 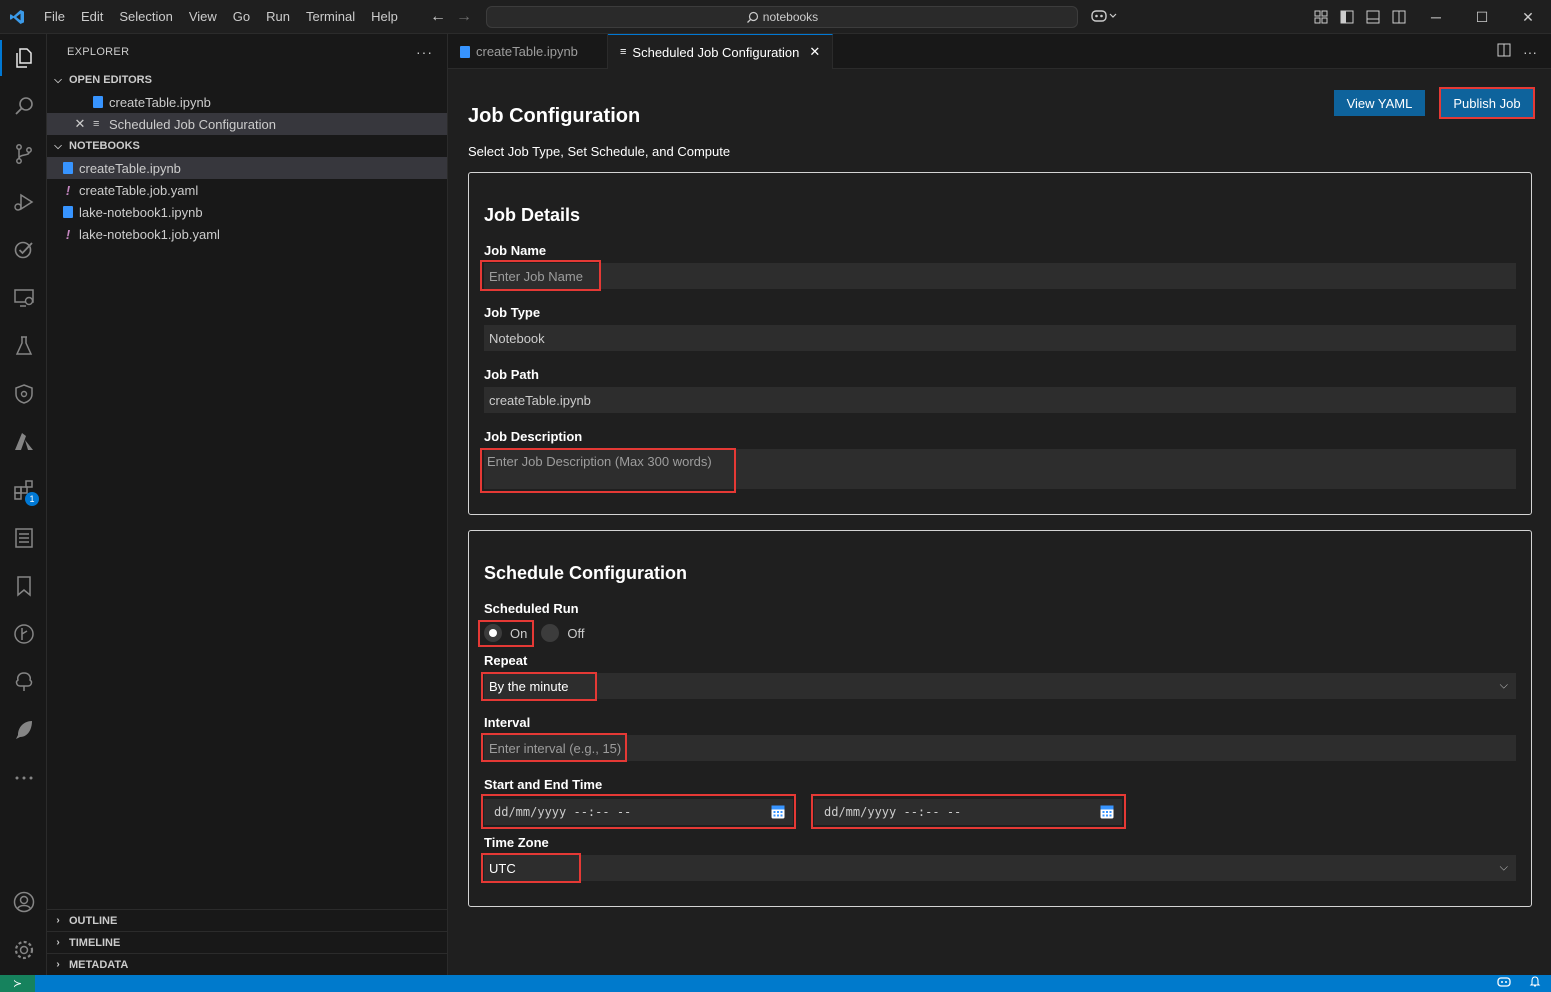 What do you see at coordinates (23, 298) in the screenshot?
I see `remote-explorer-icon` at bounding box center [23, 298].